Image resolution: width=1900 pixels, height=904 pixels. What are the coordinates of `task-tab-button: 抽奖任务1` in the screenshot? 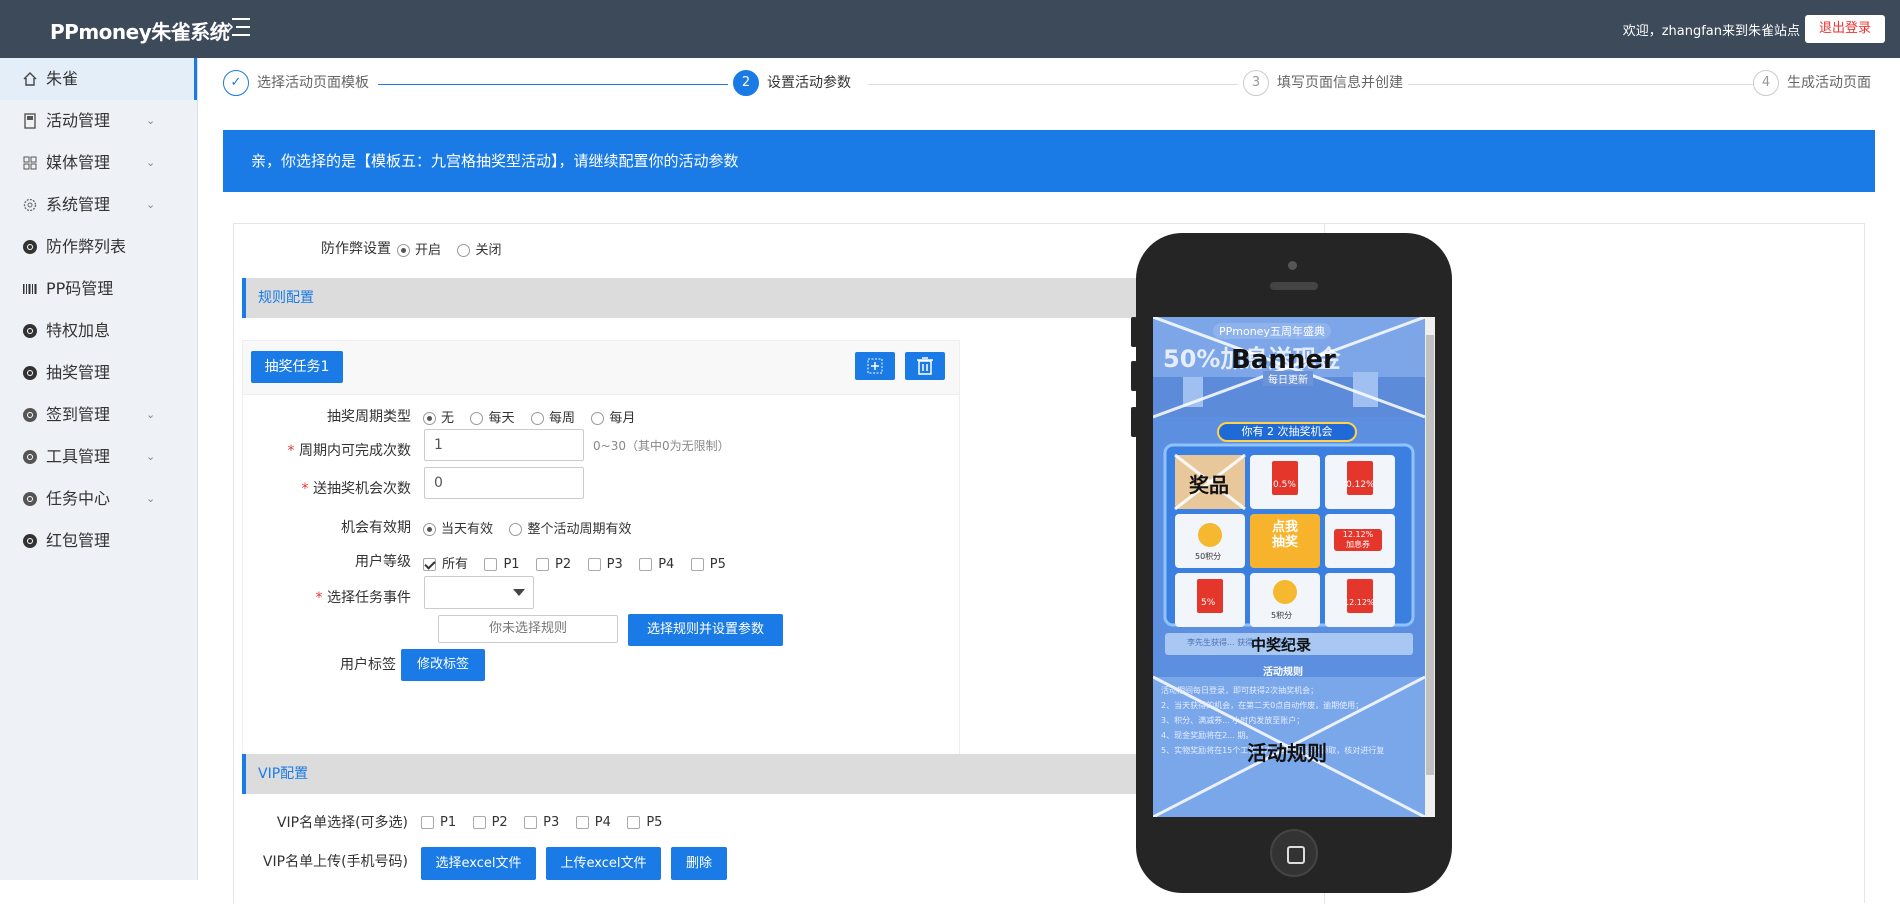 It's located at (297, 367).